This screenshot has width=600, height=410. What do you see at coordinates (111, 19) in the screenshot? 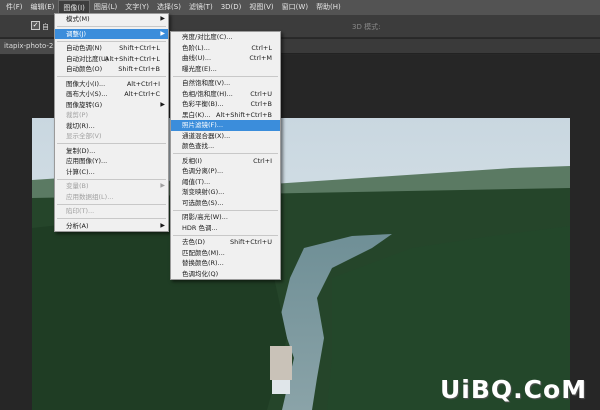
I see `image_menu-item-0: 模式(M) ▶` at bounding box center [111, 19].